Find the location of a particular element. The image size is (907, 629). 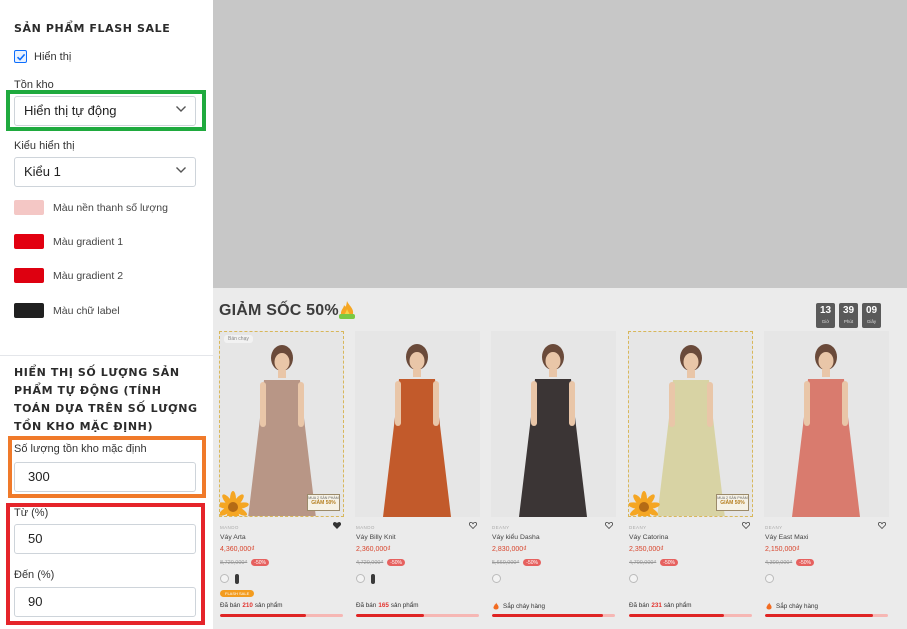

color-row-gradient-2: Màu gradient 2 is located at coordinates (68, 275).